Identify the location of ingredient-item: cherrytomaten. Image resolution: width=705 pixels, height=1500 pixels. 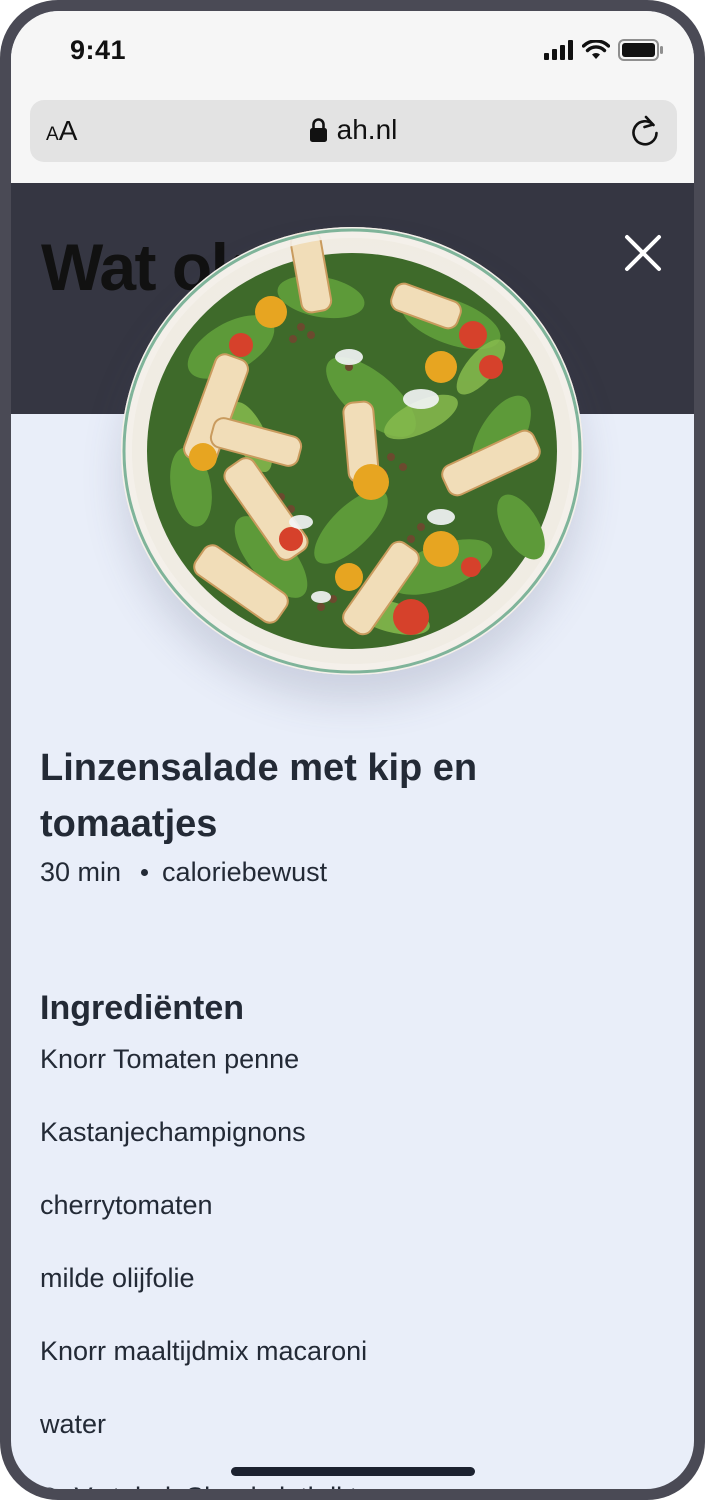
(126, 1205).